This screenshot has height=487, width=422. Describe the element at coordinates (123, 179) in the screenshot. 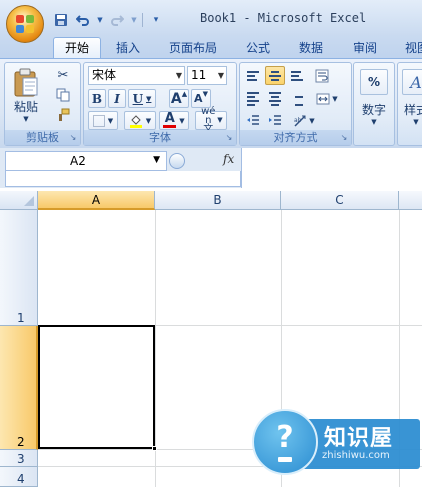

I see `formula-bar-lower` at that location.